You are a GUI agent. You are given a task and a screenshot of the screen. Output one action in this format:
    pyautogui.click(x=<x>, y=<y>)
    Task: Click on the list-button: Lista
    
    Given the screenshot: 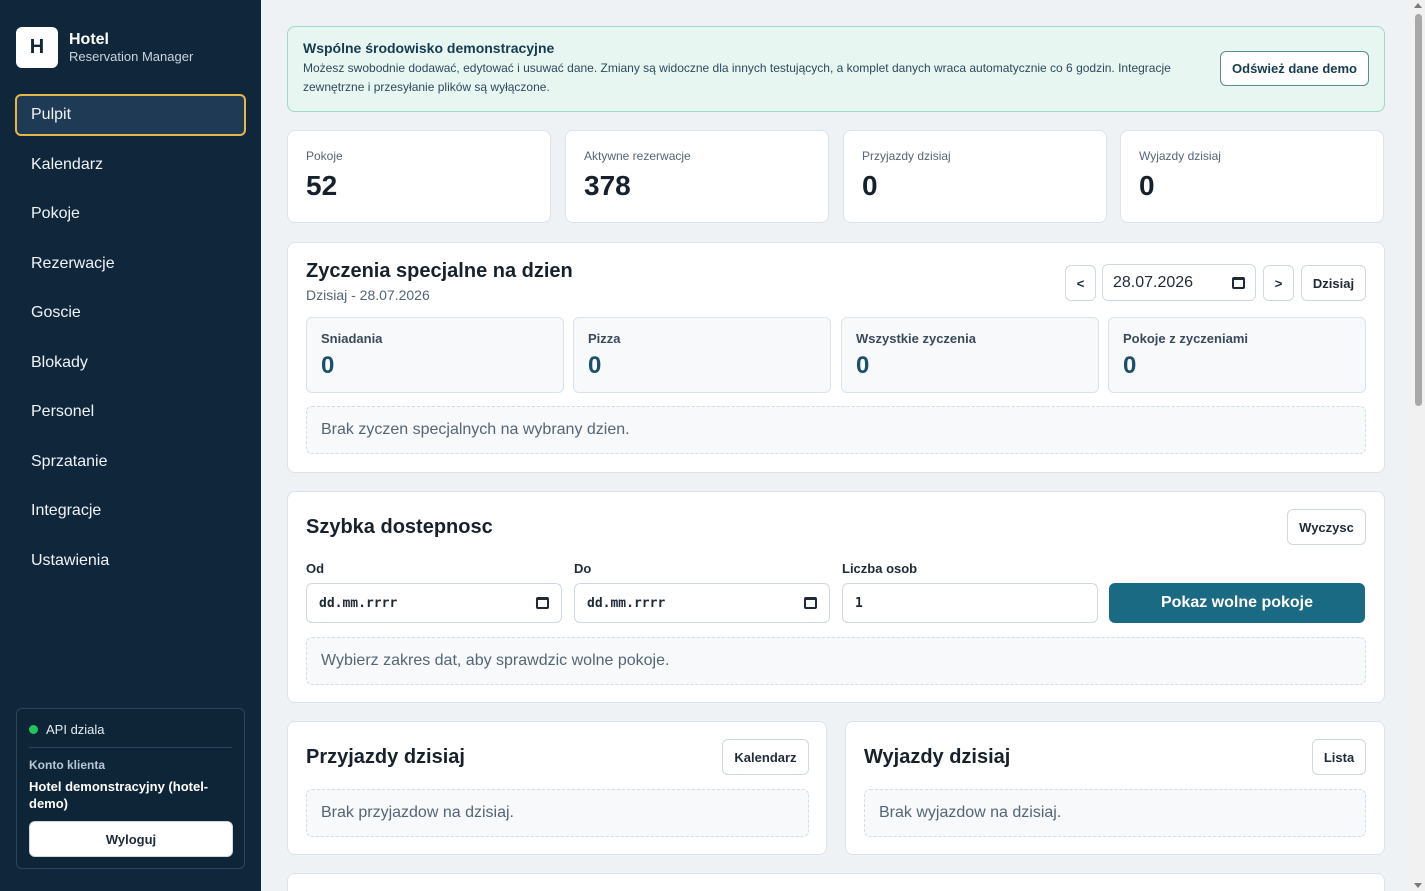 What is the action you would take?
    pyautogui.click(x=1339, y=757)
    